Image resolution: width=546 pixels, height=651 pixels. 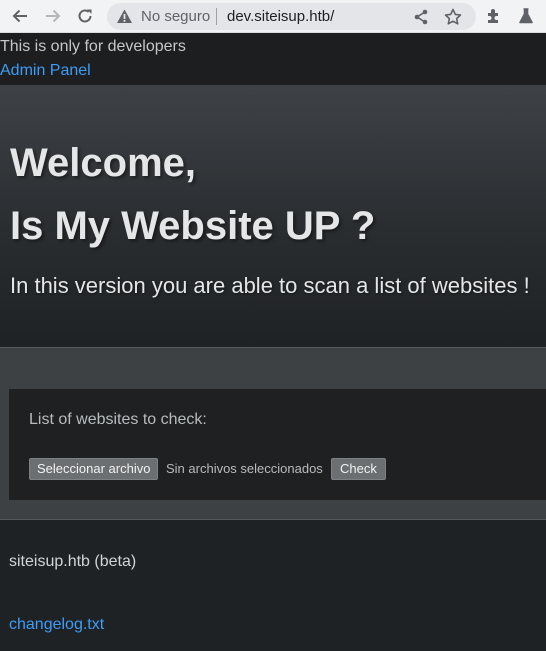 I want to click on forward-icon, so click(x=53, y=16).